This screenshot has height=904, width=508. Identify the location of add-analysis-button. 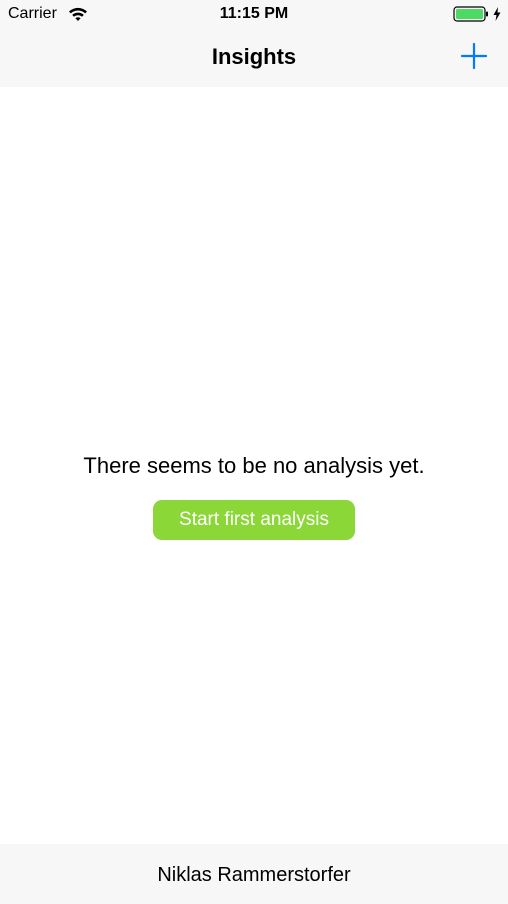
(474, 56).